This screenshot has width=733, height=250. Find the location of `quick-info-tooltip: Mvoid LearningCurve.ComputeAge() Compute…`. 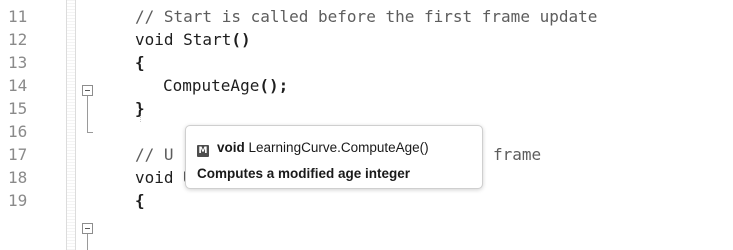

quick-info-tooltip: Mvoid LearningCurve.ComputeAge() Compute… is located at coordinates (334, 157).